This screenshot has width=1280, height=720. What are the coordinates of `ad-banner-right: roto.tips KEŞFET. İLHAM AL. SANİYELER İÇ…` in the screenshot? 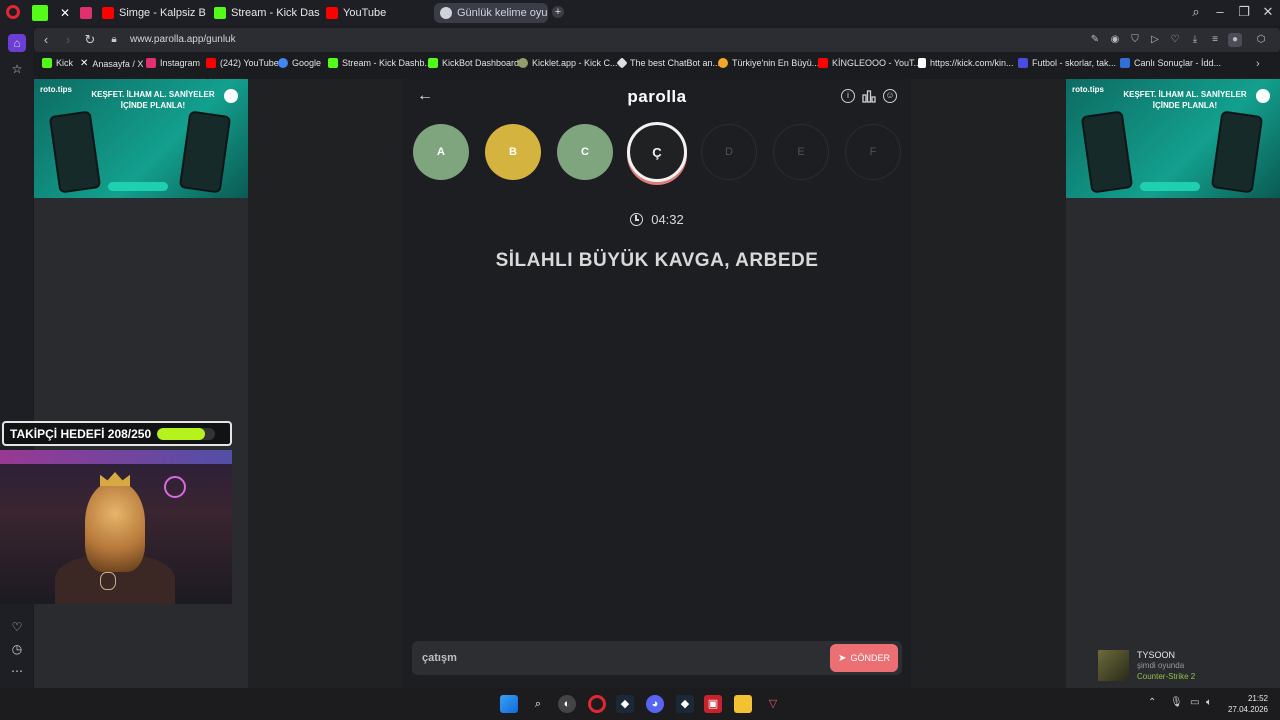 It's located at (1173, 138).